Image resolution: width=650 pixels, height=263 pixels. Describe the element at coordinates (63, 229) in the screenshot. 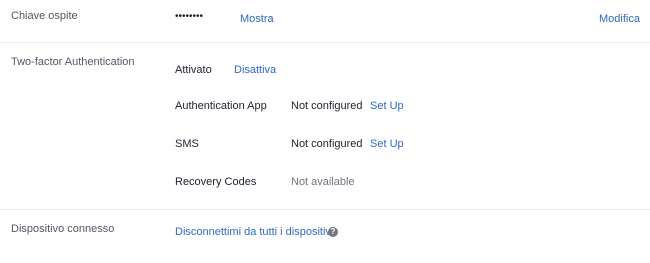

I see `connected-device-label: Dispositivo connesso` at that location.